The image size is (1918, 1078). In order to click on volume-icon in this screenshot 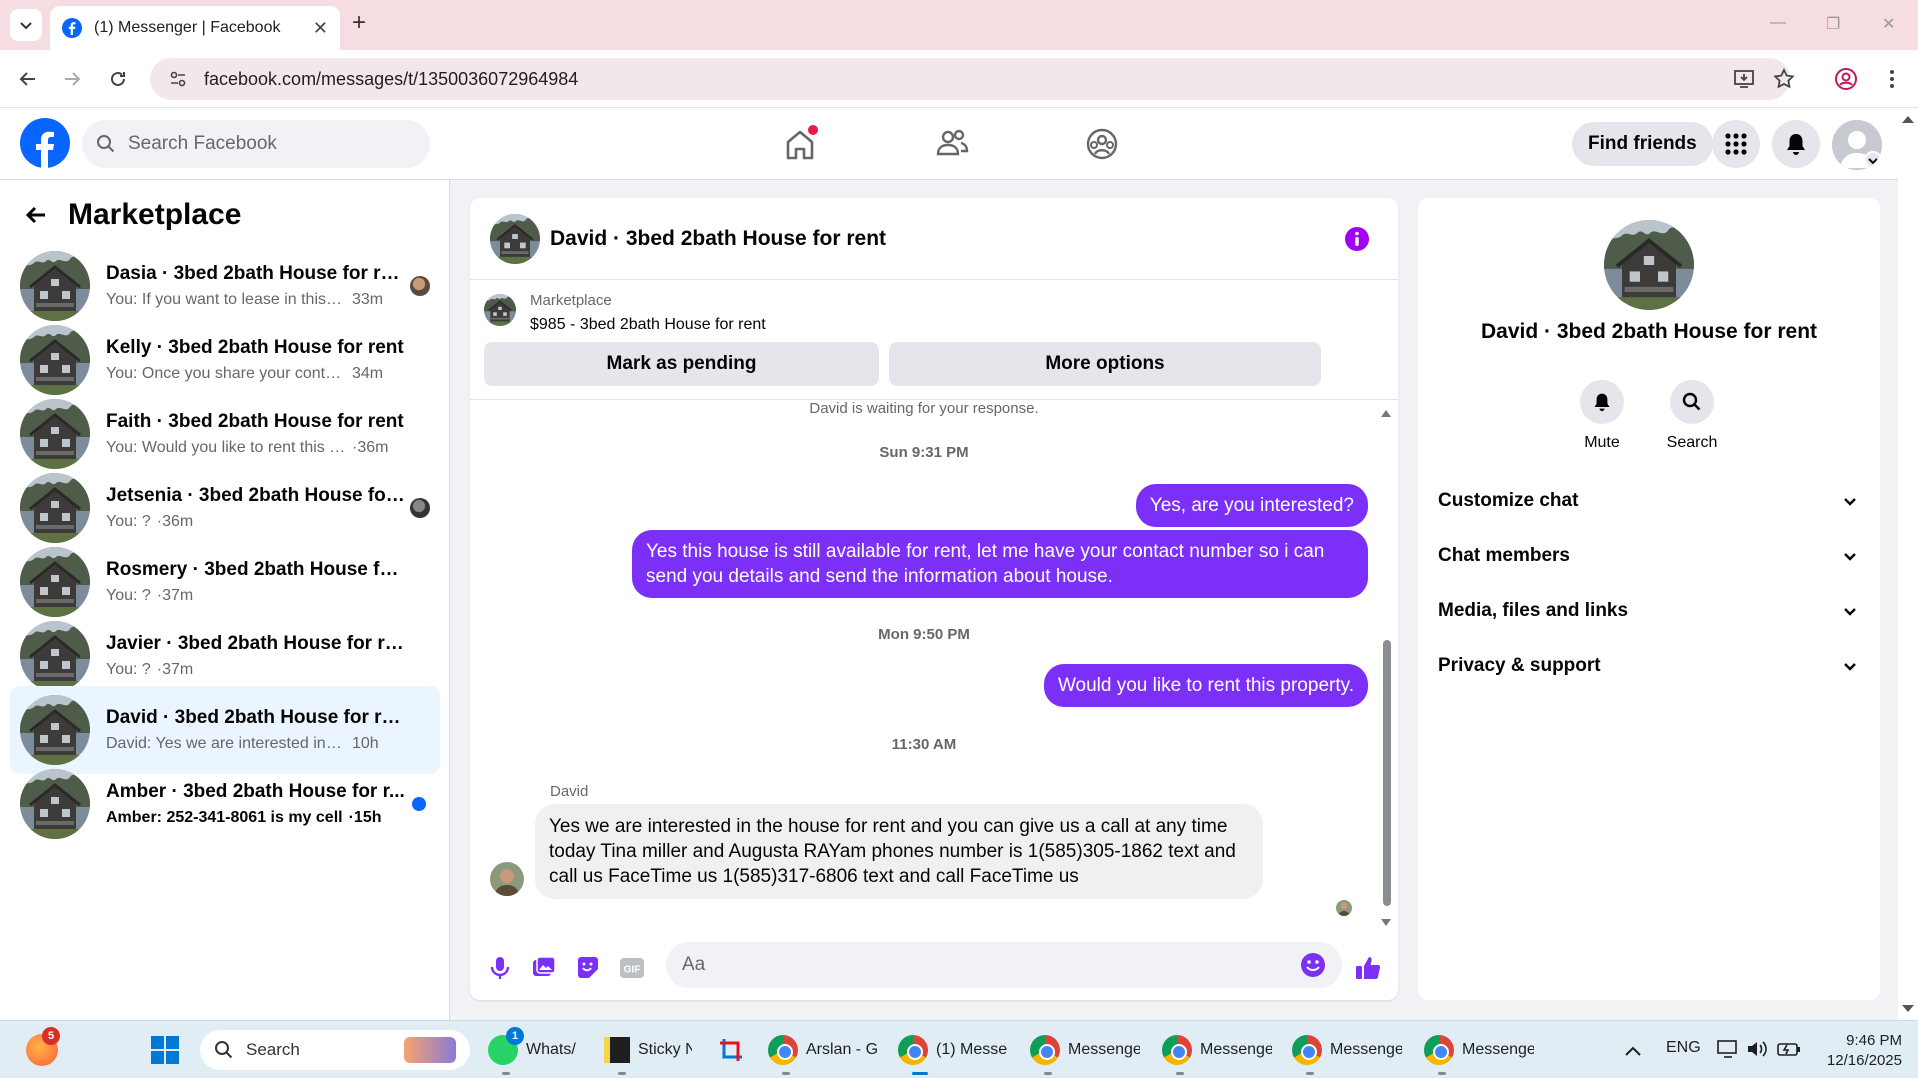, I will do `click(1757, 1049)`.